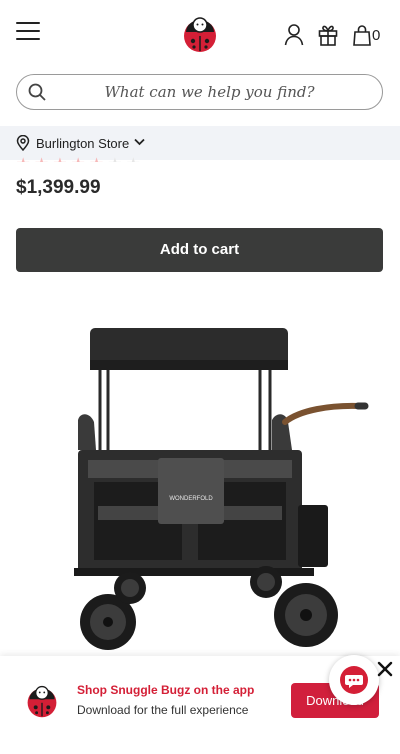 This screenshot has width=400, height=754. I want to click on close-icon, so click(385, 669).